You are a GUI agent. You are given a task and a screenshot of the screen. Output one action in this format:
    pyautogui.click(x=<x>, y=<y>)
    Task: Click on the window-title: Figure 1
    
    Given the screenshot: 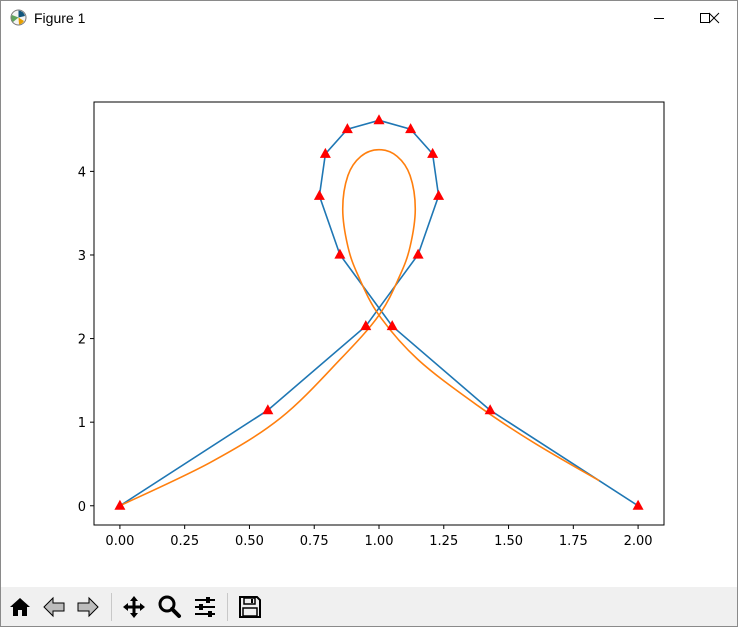 What is the action you would take?
    pyautogui.click(x=60, y=18)
    